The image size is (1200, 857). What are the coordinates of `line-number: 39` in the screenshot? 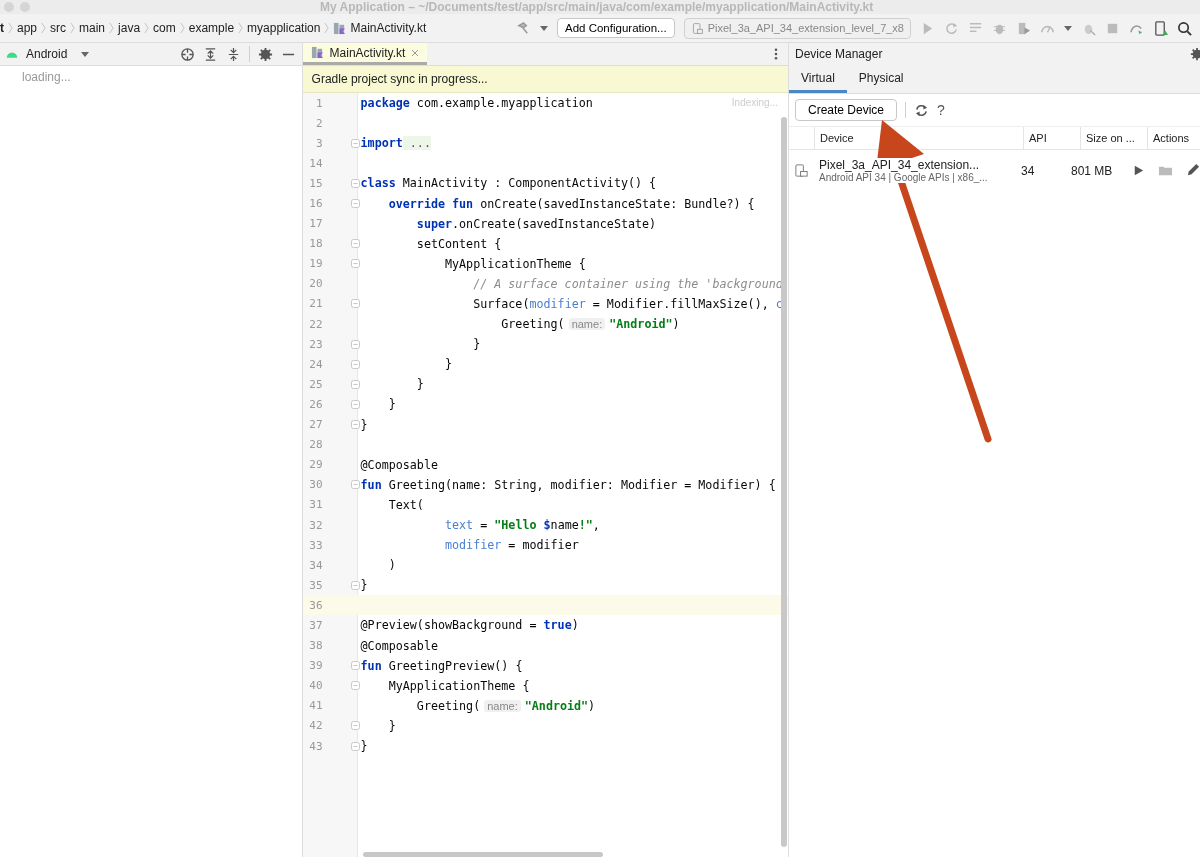 It's located at (315, 666).